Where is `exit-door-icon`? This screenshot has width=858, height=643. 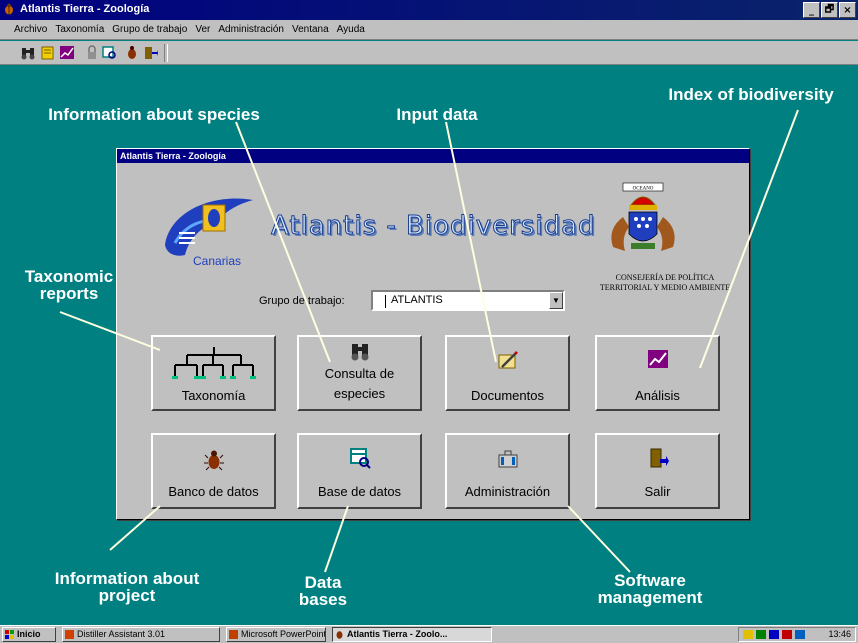 exit-door-icon is located at coordinates (659, 458).